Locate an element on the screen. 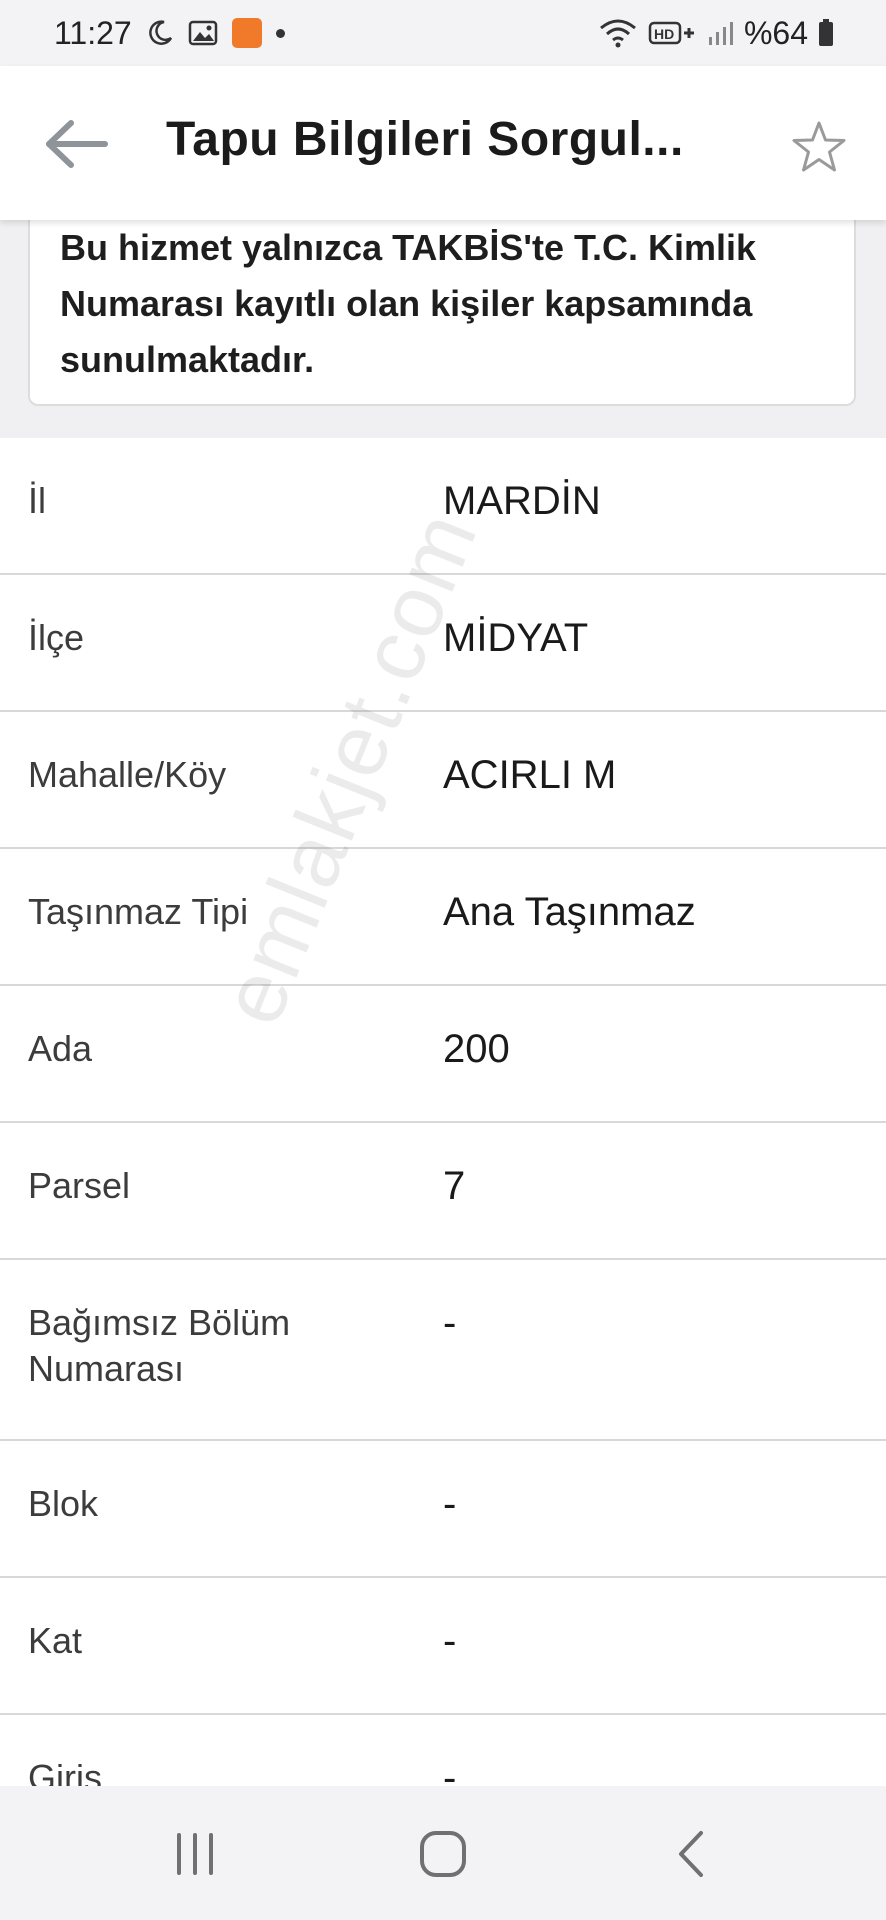 Image resolution: width=886 pixels, height=1920 pixels. list-item: Parsel 7 is located at coordinates (443, 1191).